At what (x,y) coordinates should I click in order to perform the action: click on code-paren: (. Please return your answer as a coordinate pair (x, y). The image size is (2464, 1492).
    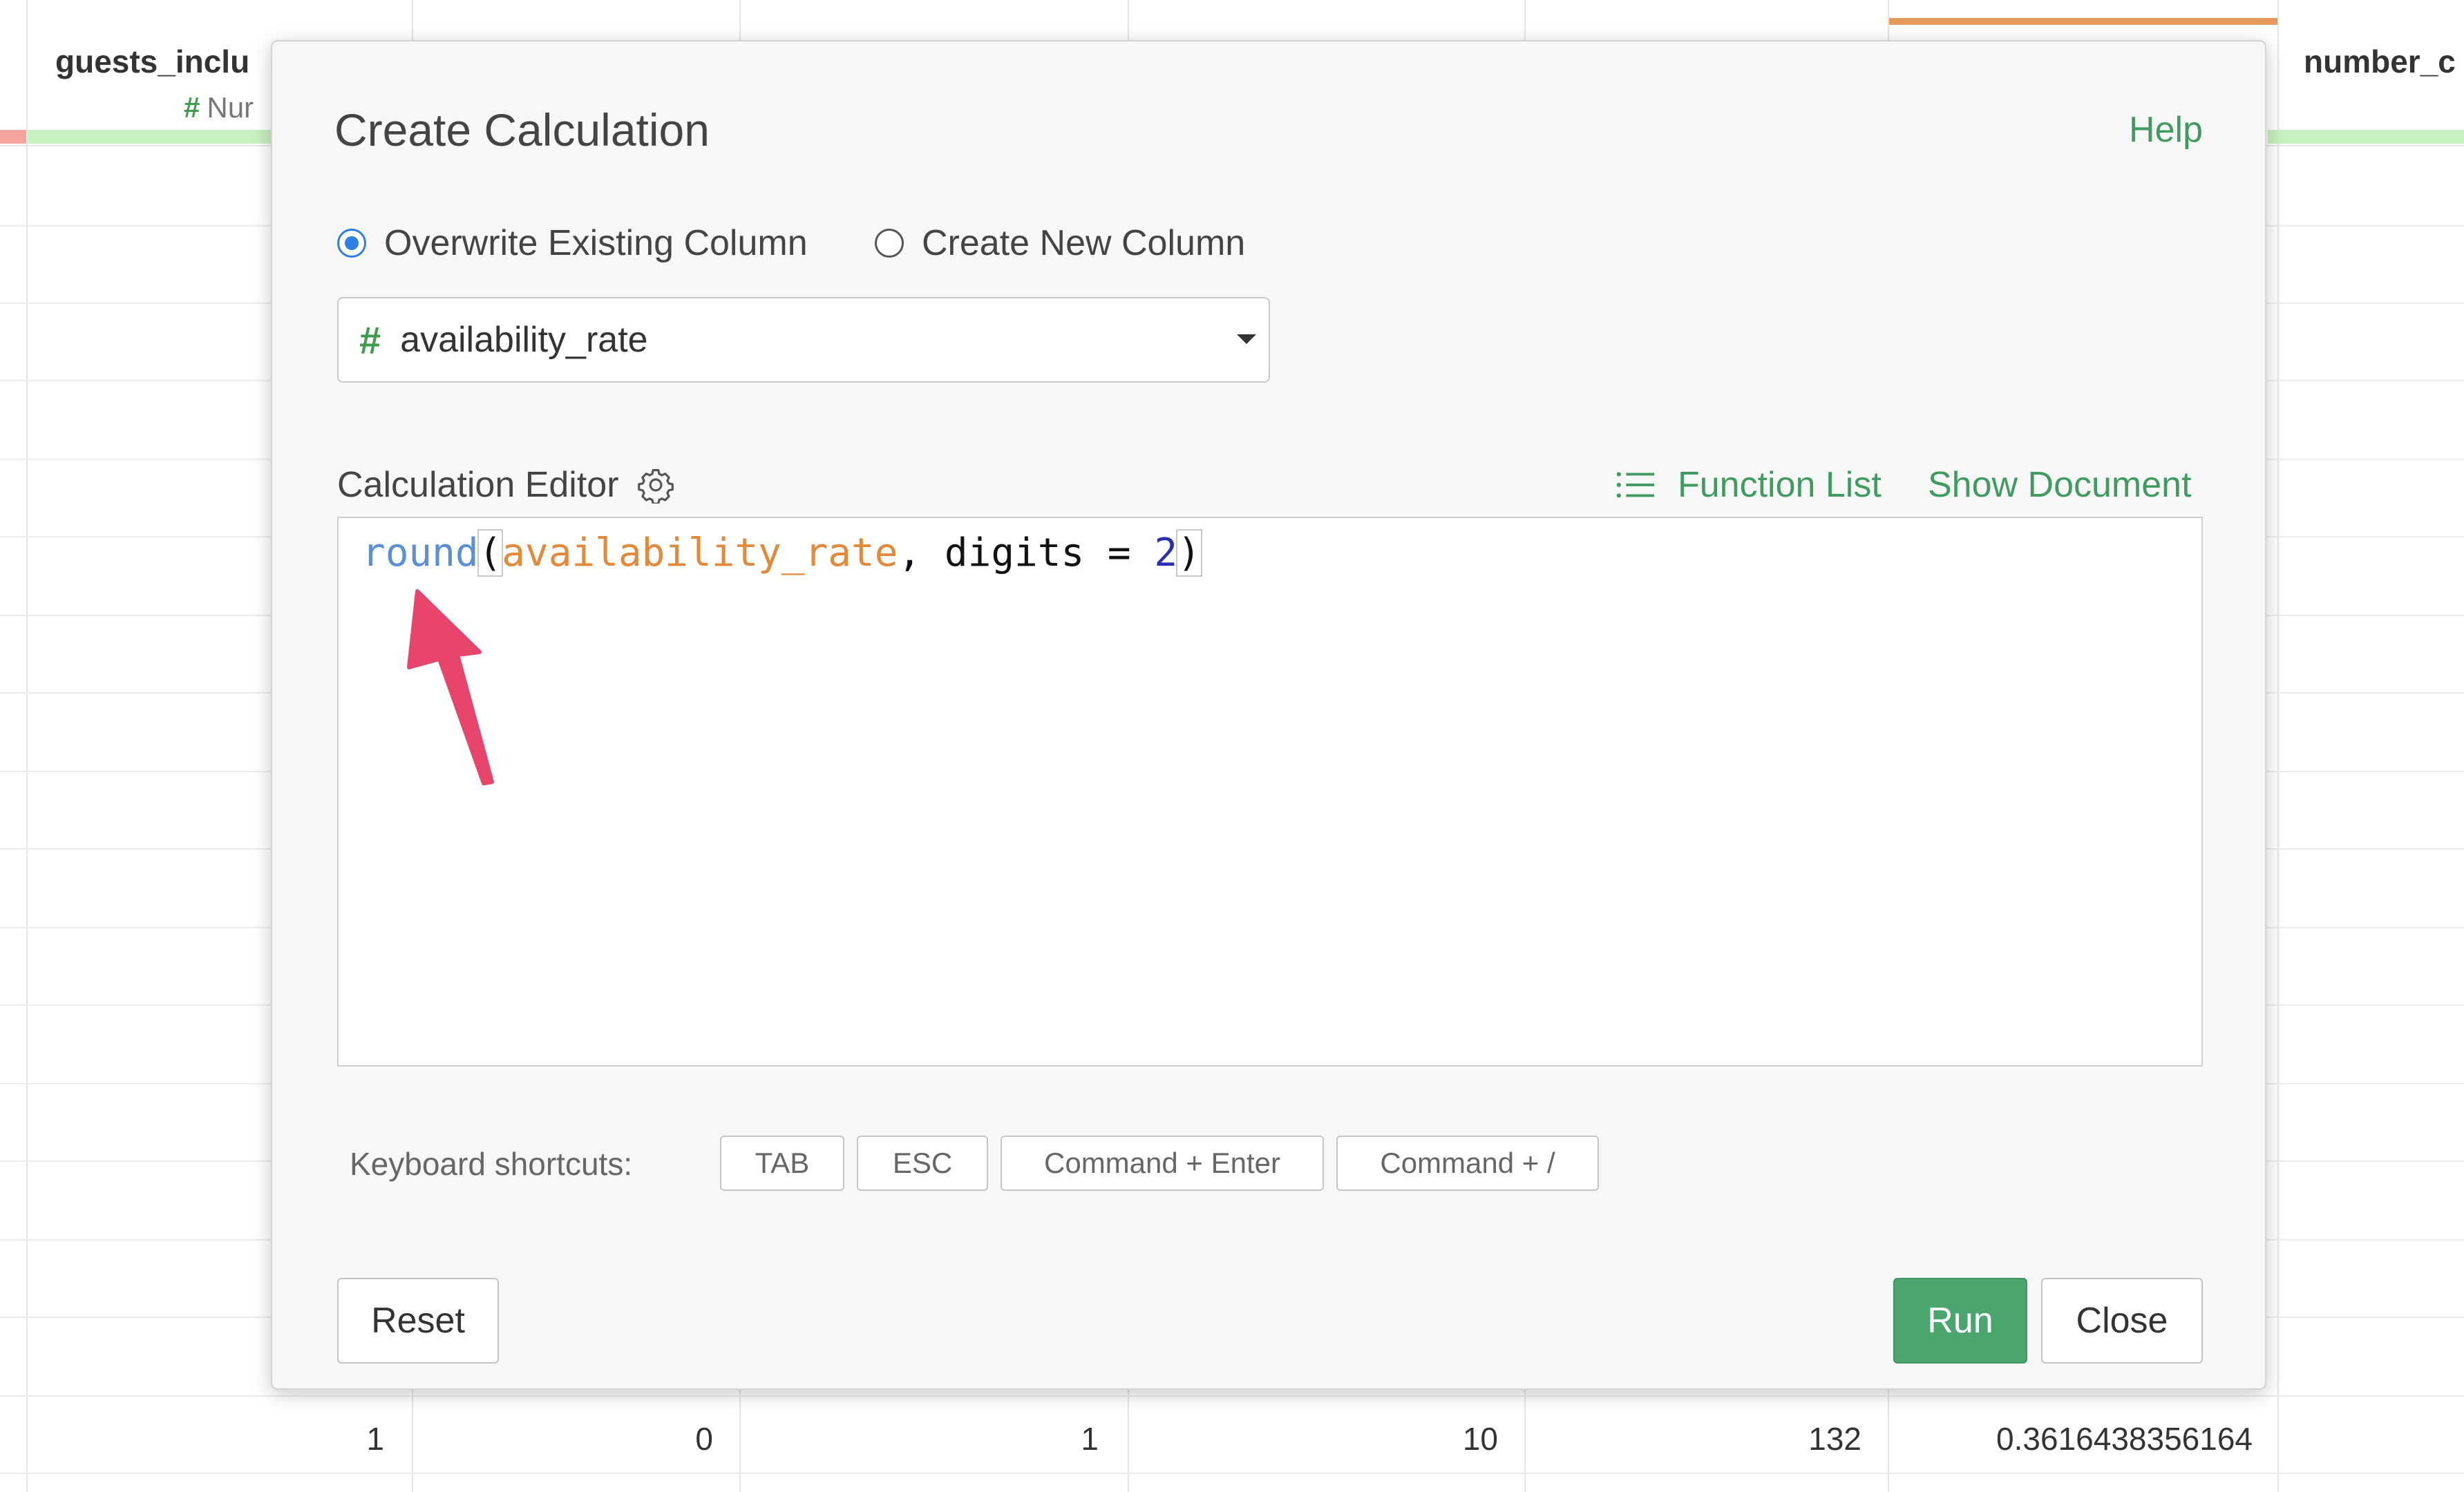
    Looking at the image, I should click on (490, 553).